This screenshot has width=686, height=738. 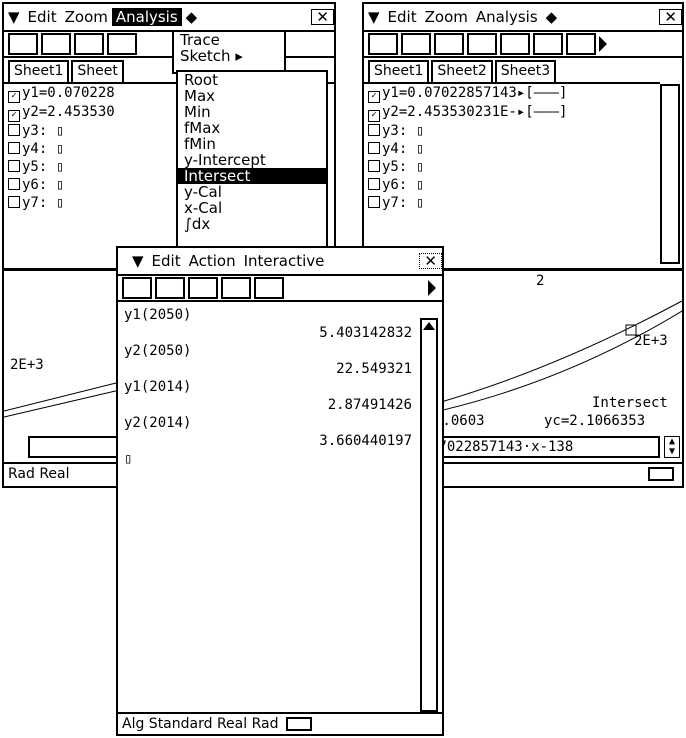 What do you see at coordinates (229, 56) in the screenshot?
I see `menu-item-sketch: Sketch ▸` at bounding box center [229, 56].